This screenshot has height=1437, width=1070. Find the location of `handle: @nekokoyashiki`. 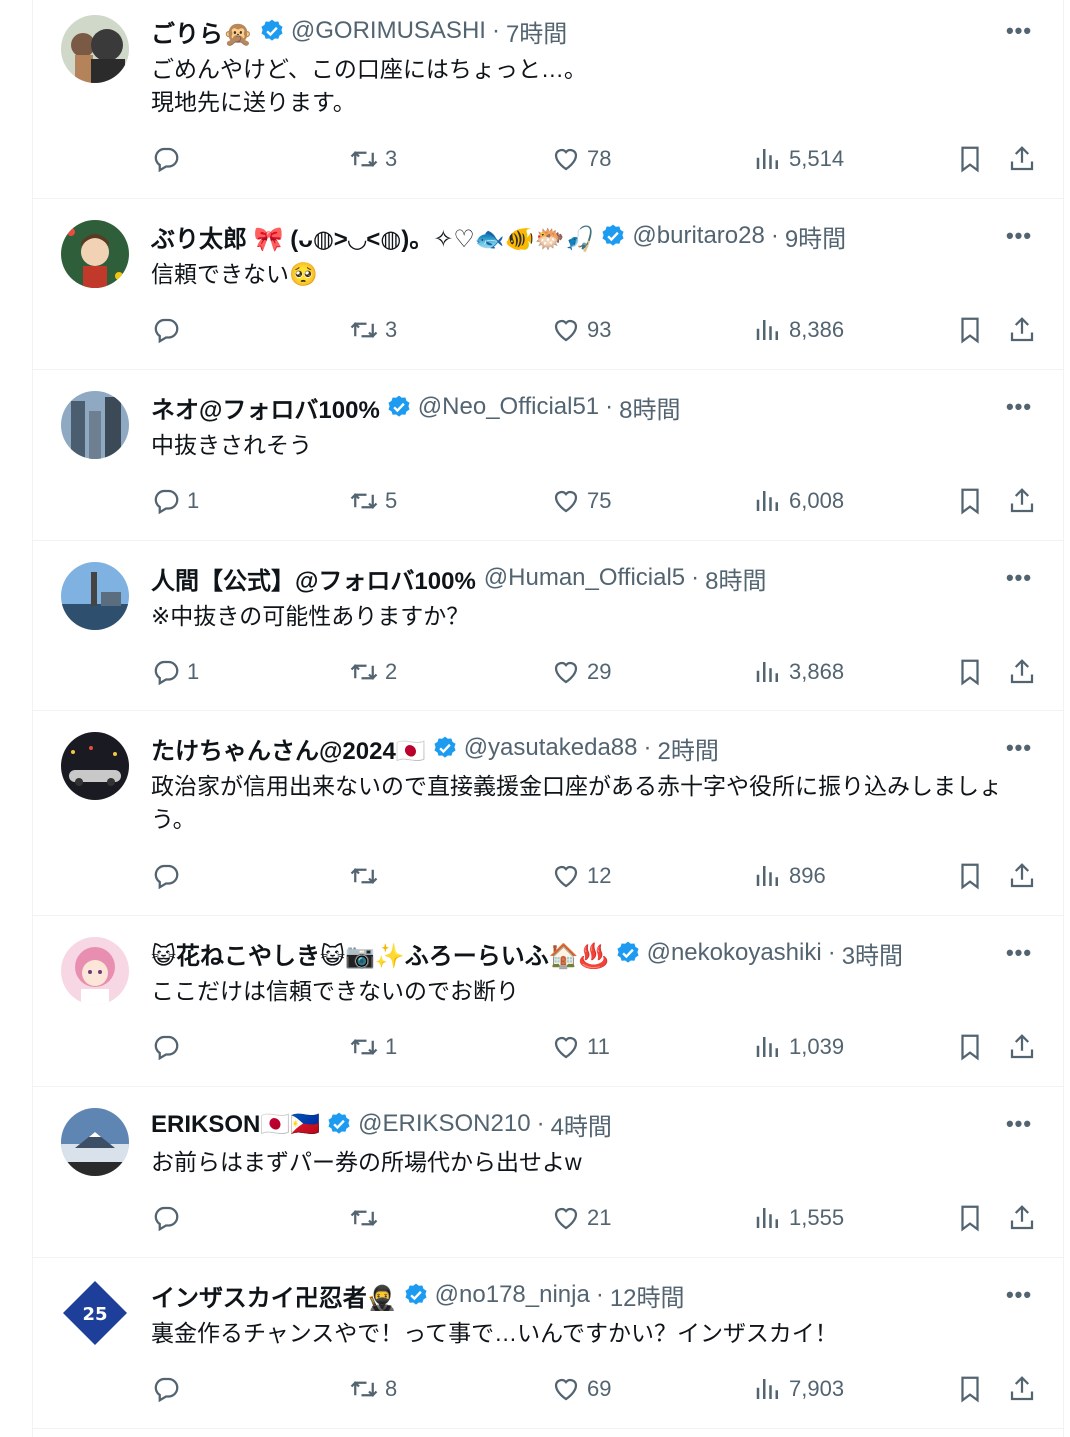

handle: @nekokoyashiki is located at coordinates (734, 953).